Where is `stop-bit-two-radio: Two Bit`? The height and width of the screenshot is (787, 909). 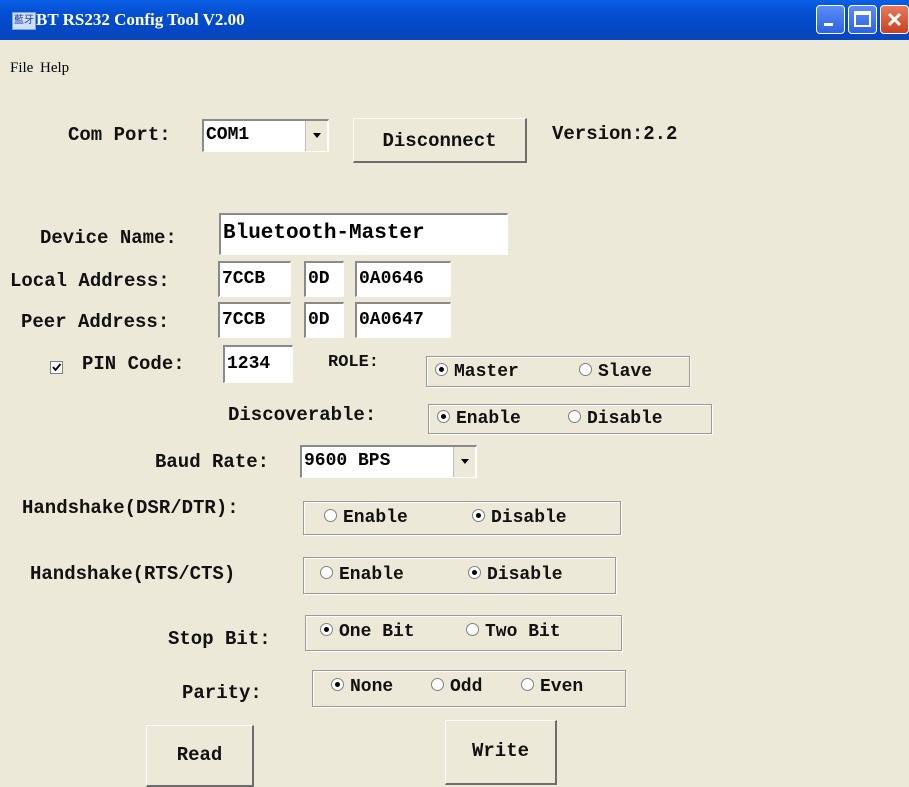 stop-bit-two-radio: Two Bit is located at coordinates (513, 632).